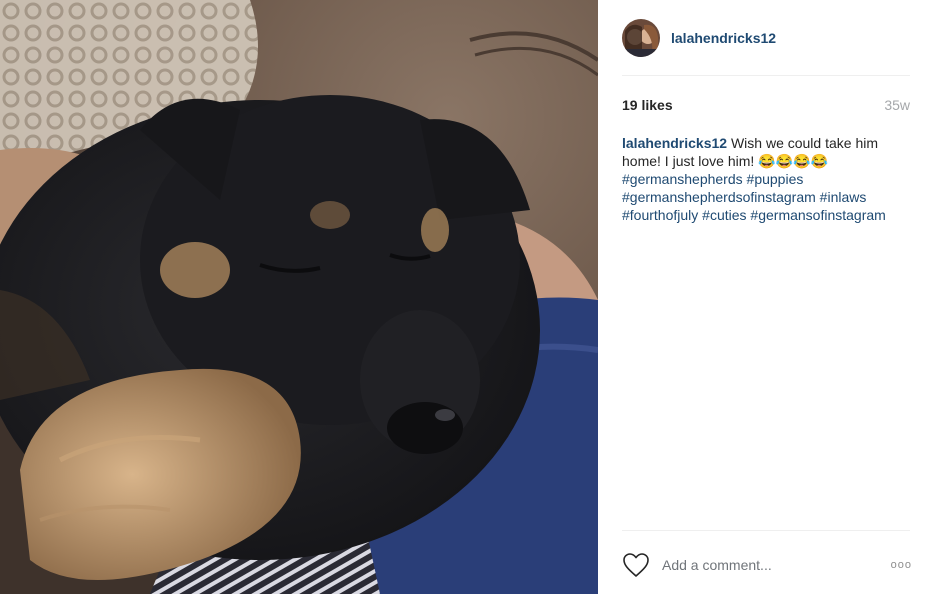 The image size is (930, 594). I want to click on hashtag-link: #fourthofjuly, so click(660, 215).